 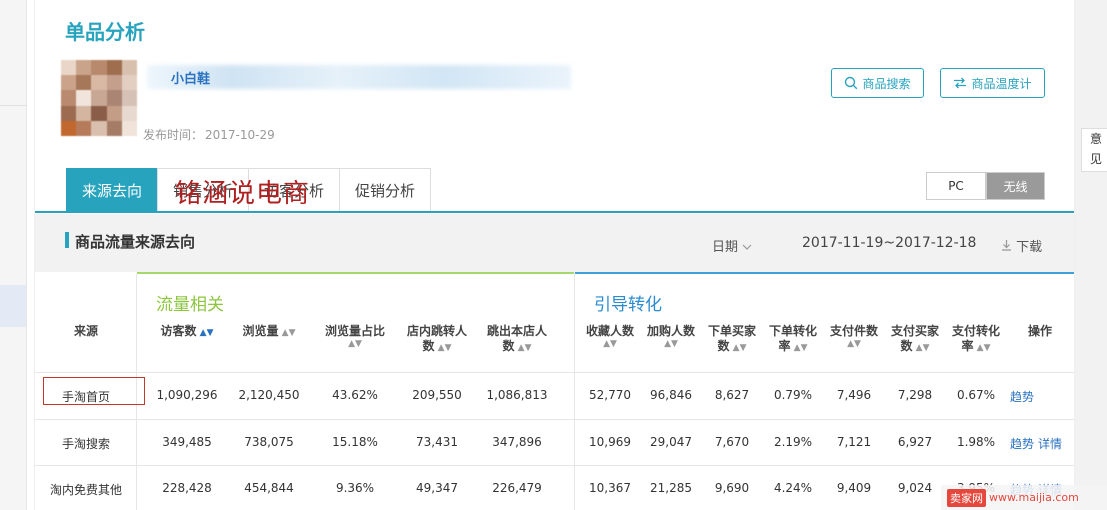 What do you see at coordinates (355, 442) in the screenshot?
I see `cell-pv-ratio: 15.18%` at bounding box center [355, 442].